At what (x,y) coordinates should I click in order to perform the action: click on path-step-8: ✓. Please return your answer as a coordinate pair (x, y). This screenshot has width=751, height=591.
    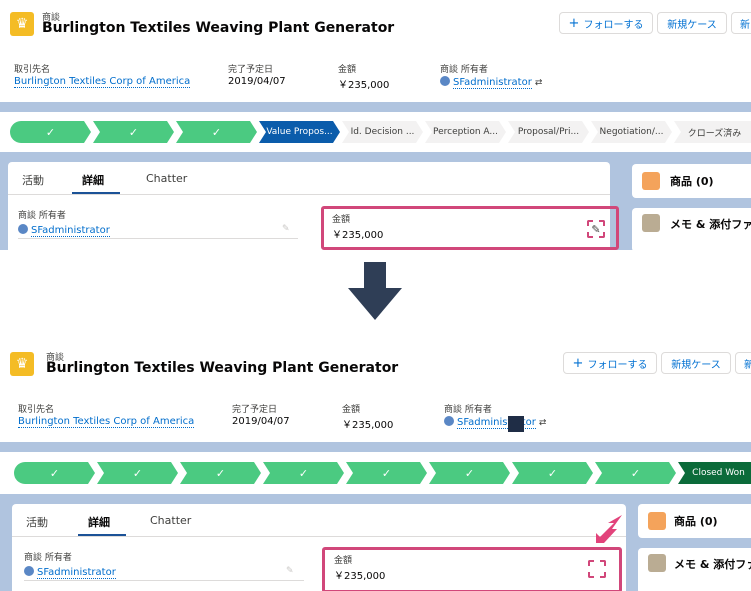
    Looking at the image, I should click on (635, 473).